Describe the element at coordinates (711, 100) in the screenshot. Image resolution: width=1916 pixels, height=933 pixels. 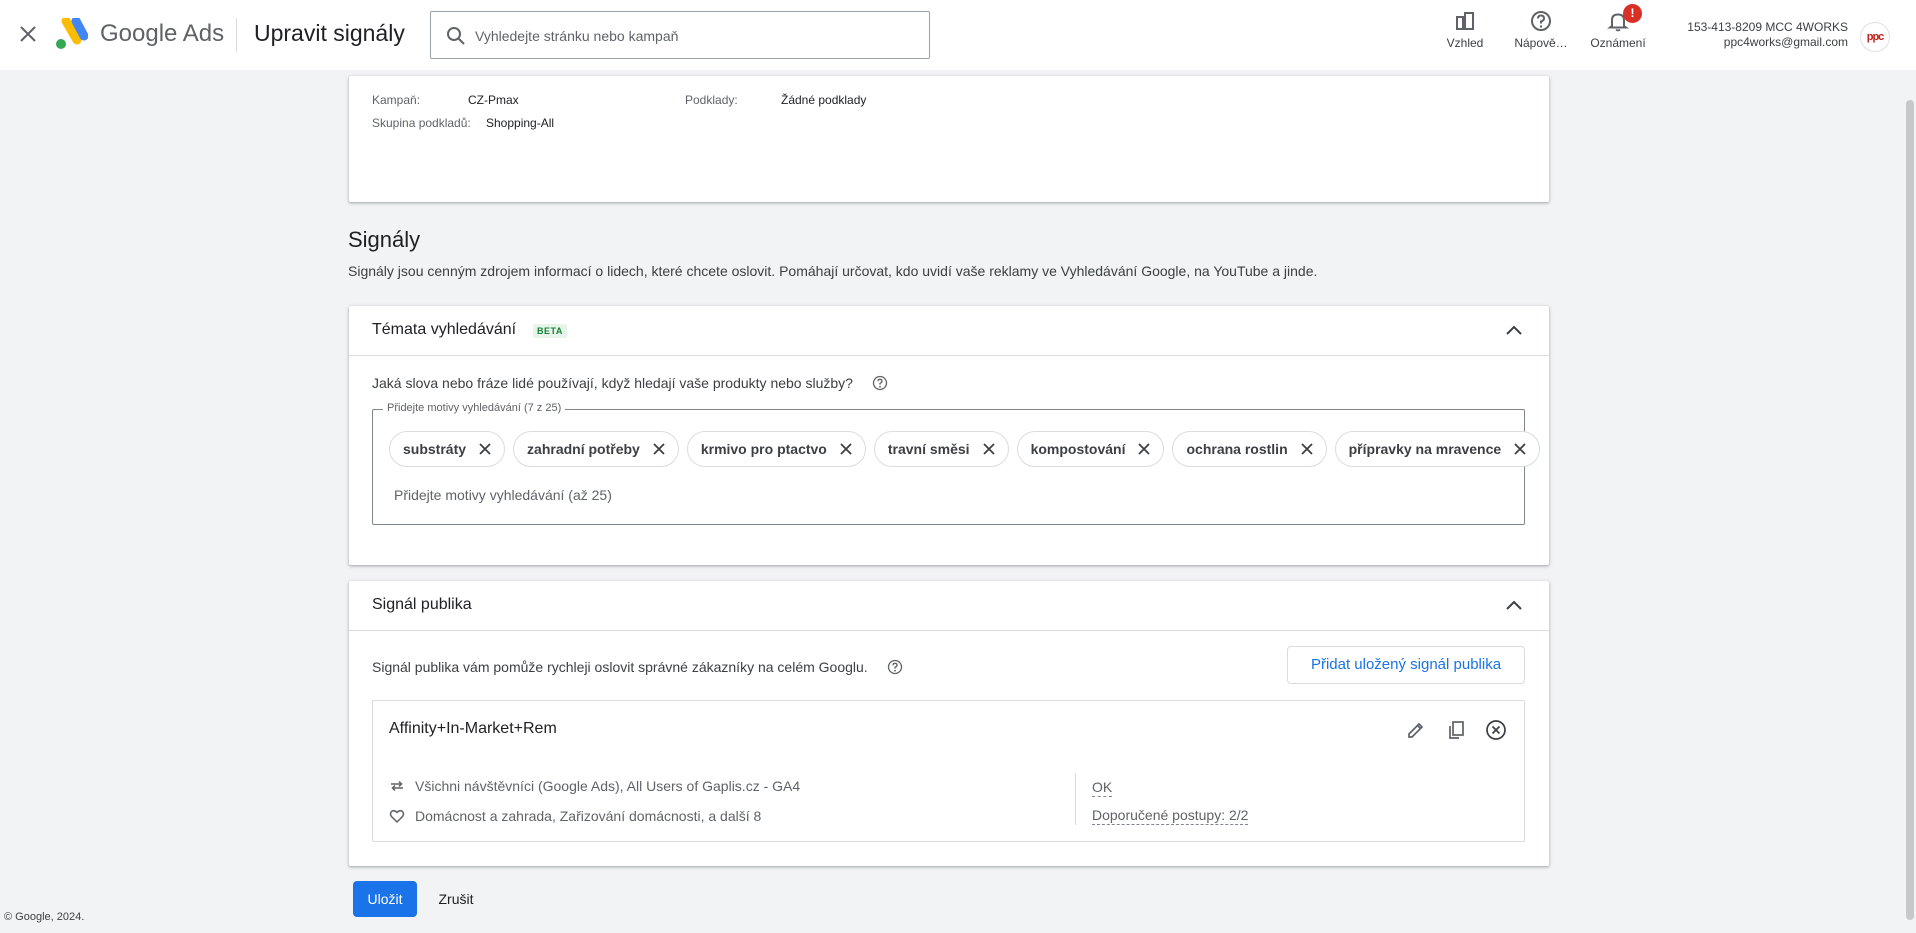
I see `assets-label: Podklady:` at that location.